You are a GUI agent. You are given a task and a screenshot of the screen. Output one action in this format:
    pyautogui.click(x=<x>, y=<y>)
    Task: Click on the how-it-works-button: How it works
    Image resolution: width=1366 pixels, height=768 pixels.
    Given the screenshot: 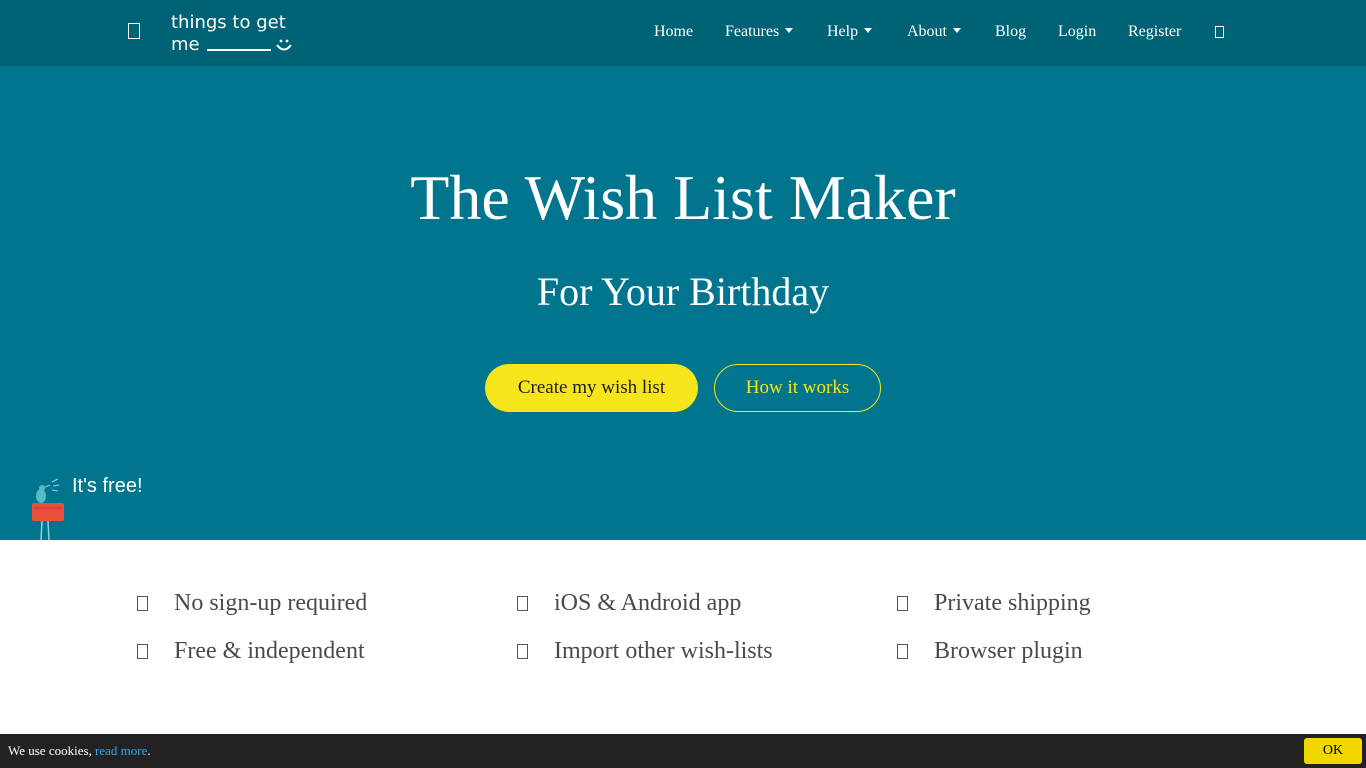 What is the action you would take?
    pyautogui.click(x=797, y=388)
    